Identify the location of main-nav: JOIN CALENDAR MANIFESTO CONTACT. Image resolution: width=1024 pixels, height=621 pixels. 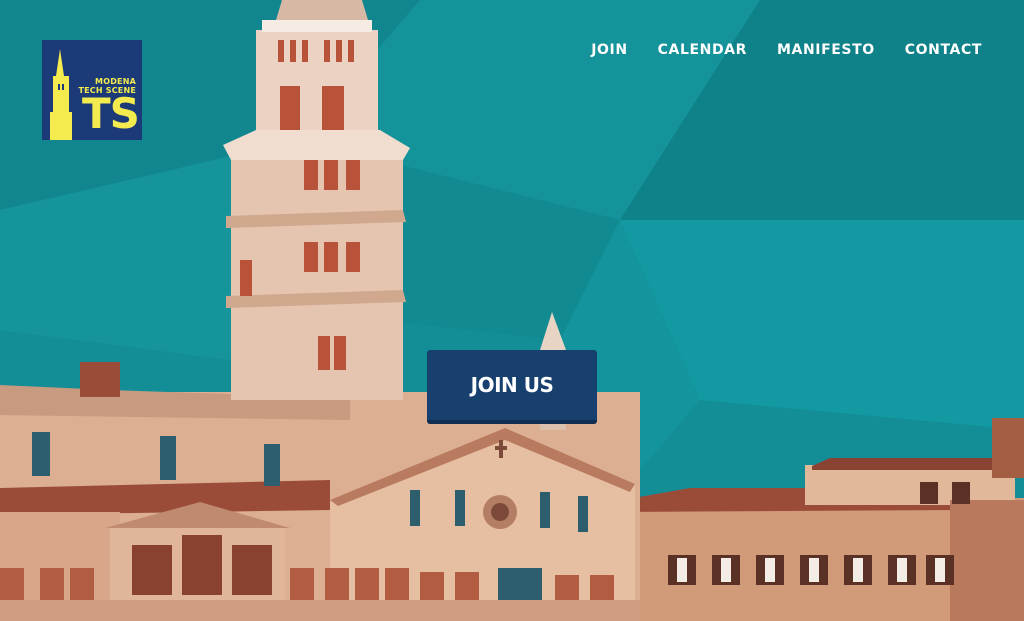
(786, 50).